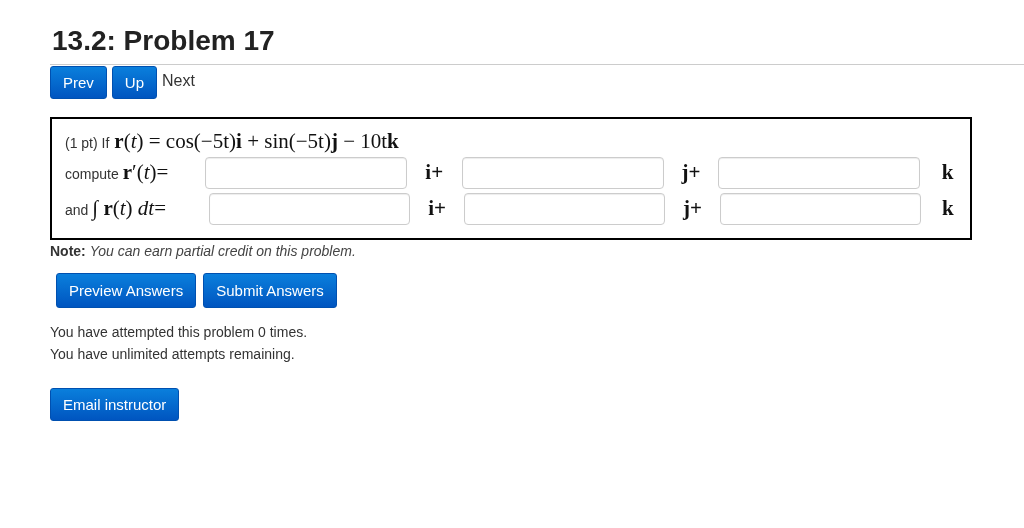 The image size is (1024, 528). I want to click on action-button: Submit Answers, so click(270, 290).